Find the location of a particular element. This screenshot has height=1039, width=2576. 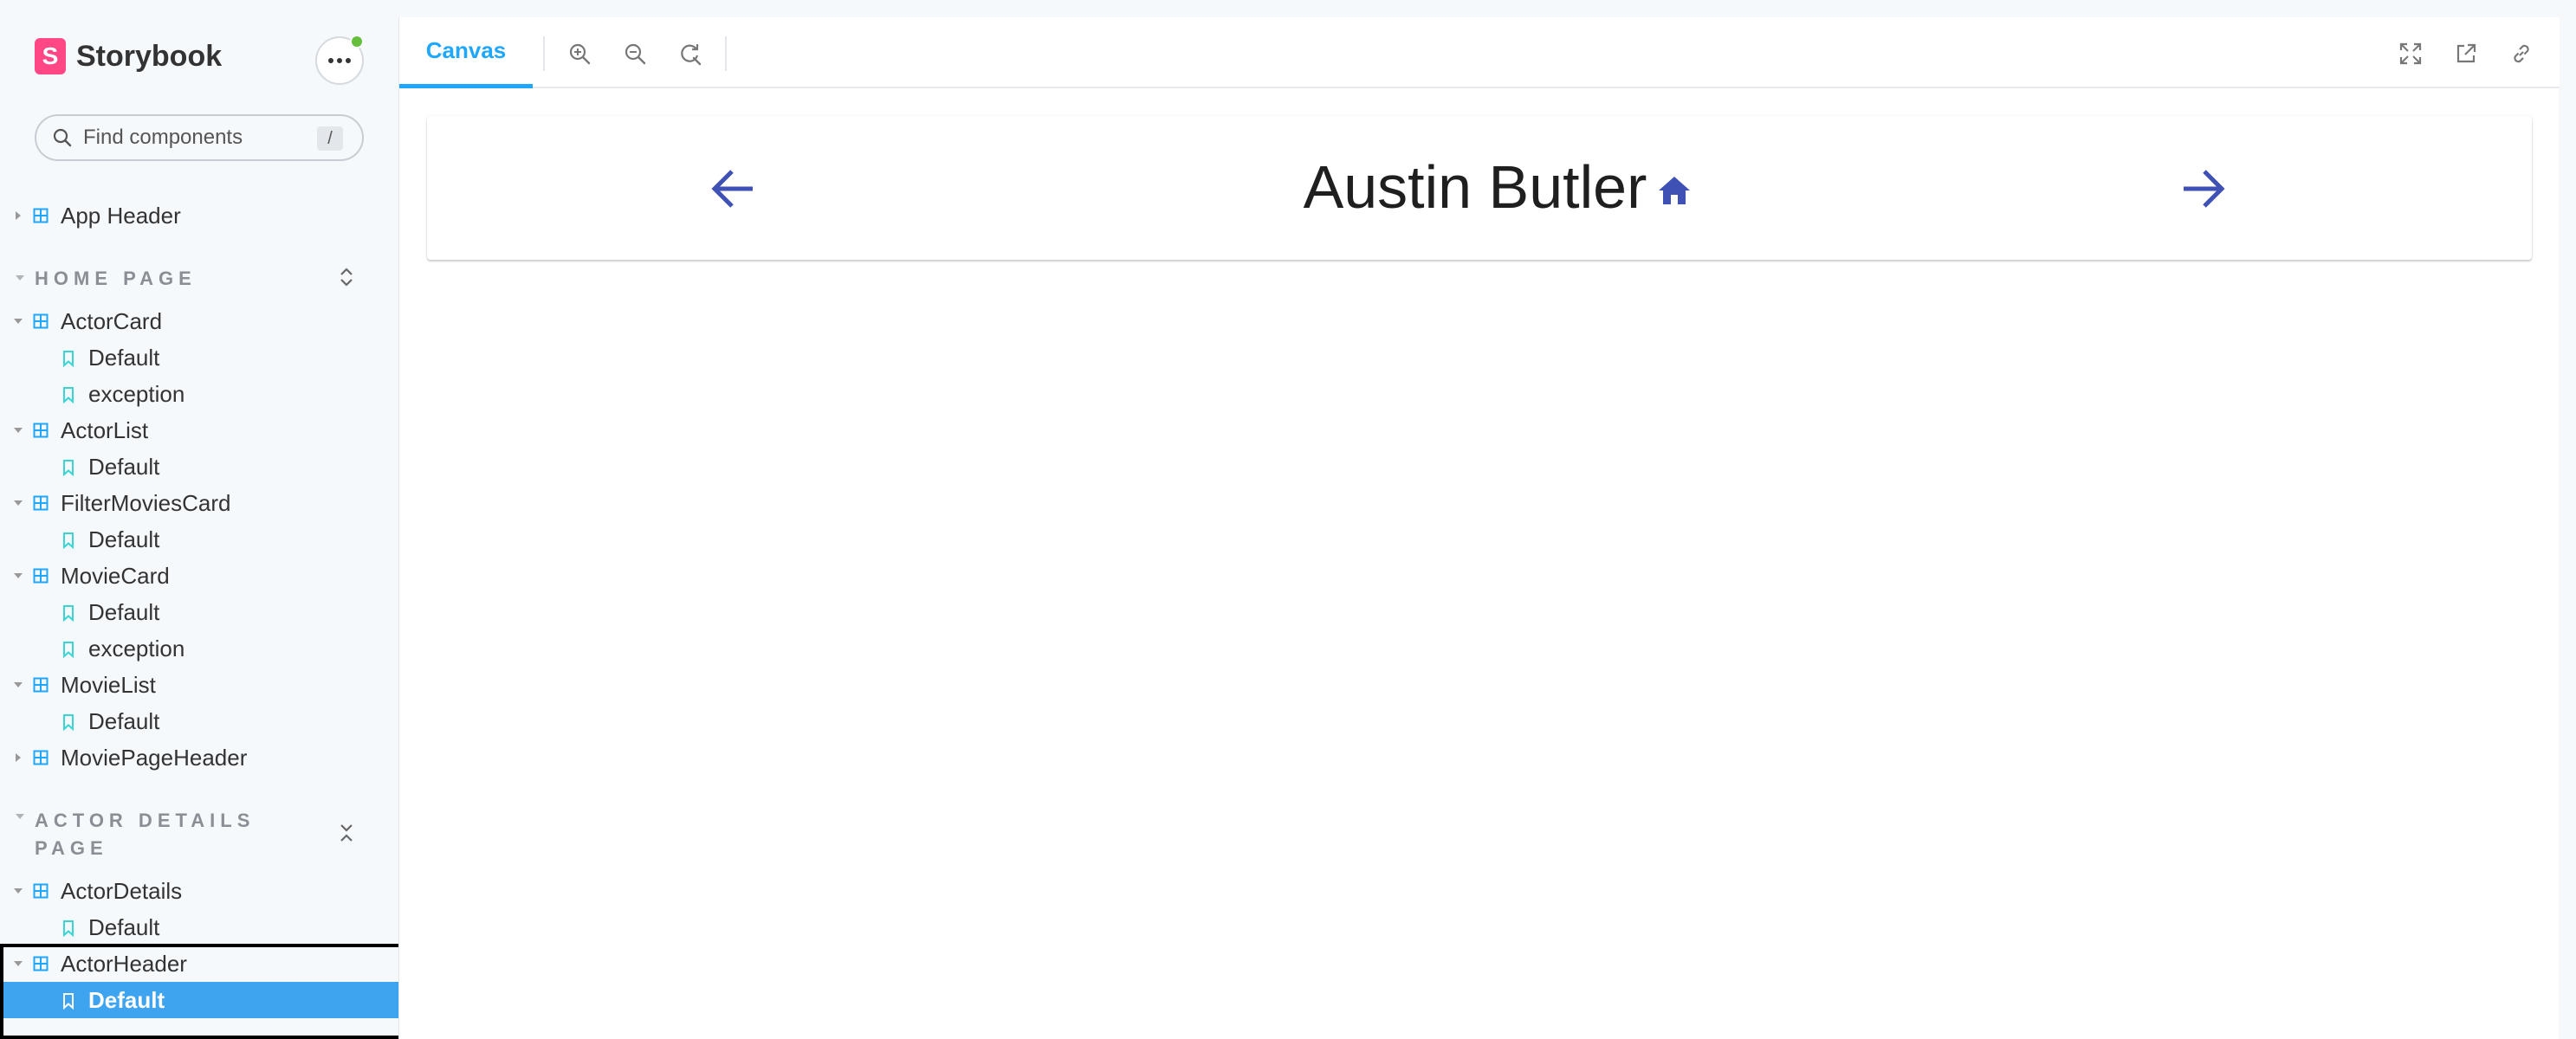

storybook-logo-icon: S is located at coordinates (50, 56).